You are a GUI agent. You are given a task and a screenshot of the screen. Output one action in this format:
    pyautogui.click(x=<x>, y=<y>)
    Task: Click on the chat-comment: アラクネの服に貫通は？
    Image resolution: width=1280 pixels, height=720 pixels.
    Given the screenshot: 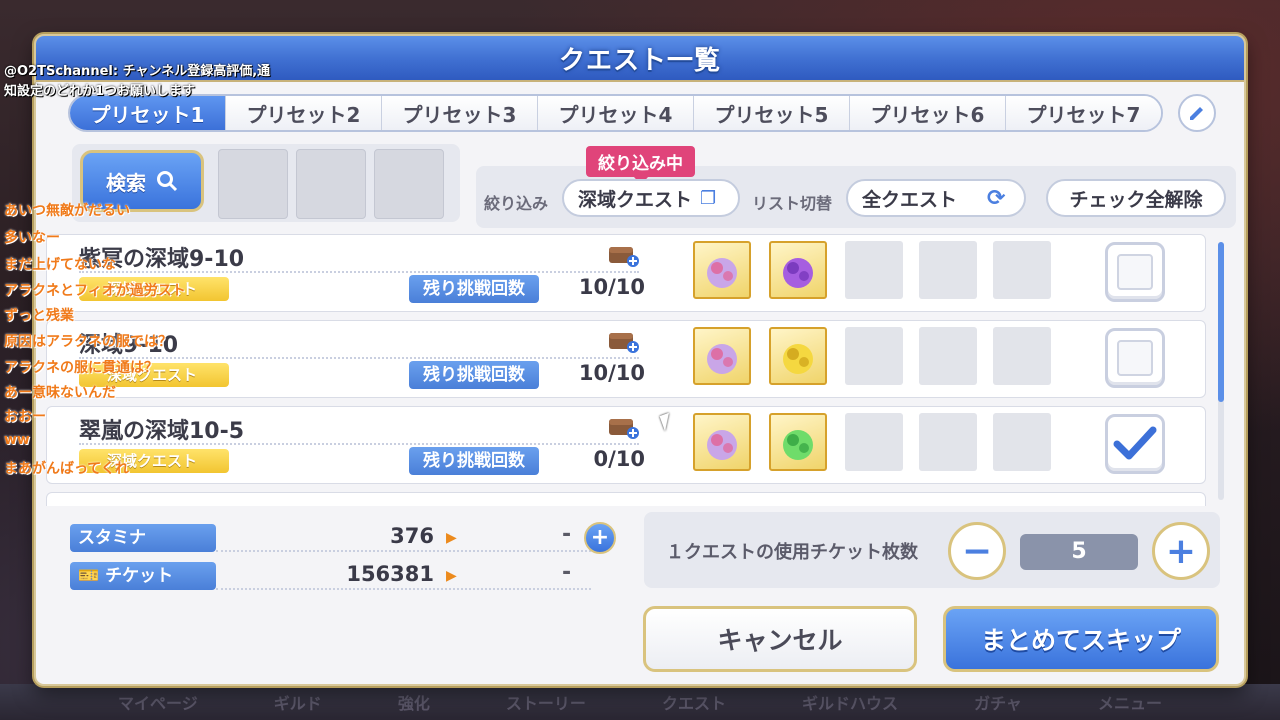 What is the action you would take?
    pyautogui.click(x=81, y=368)
    